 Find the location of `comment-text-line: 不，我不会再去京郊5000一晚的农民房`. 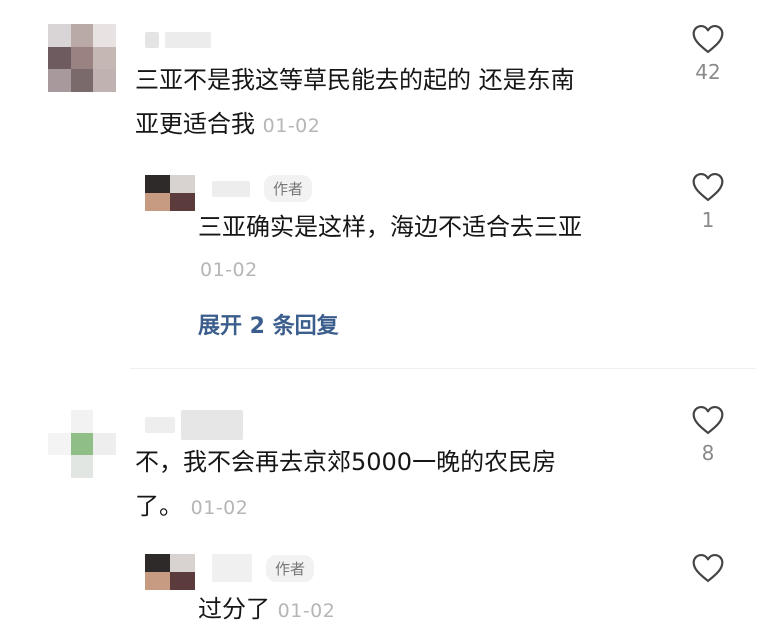

comment-text-line: 不，我不会再去京郊5000一晚的农民房 is located at coordinates (346, 462).